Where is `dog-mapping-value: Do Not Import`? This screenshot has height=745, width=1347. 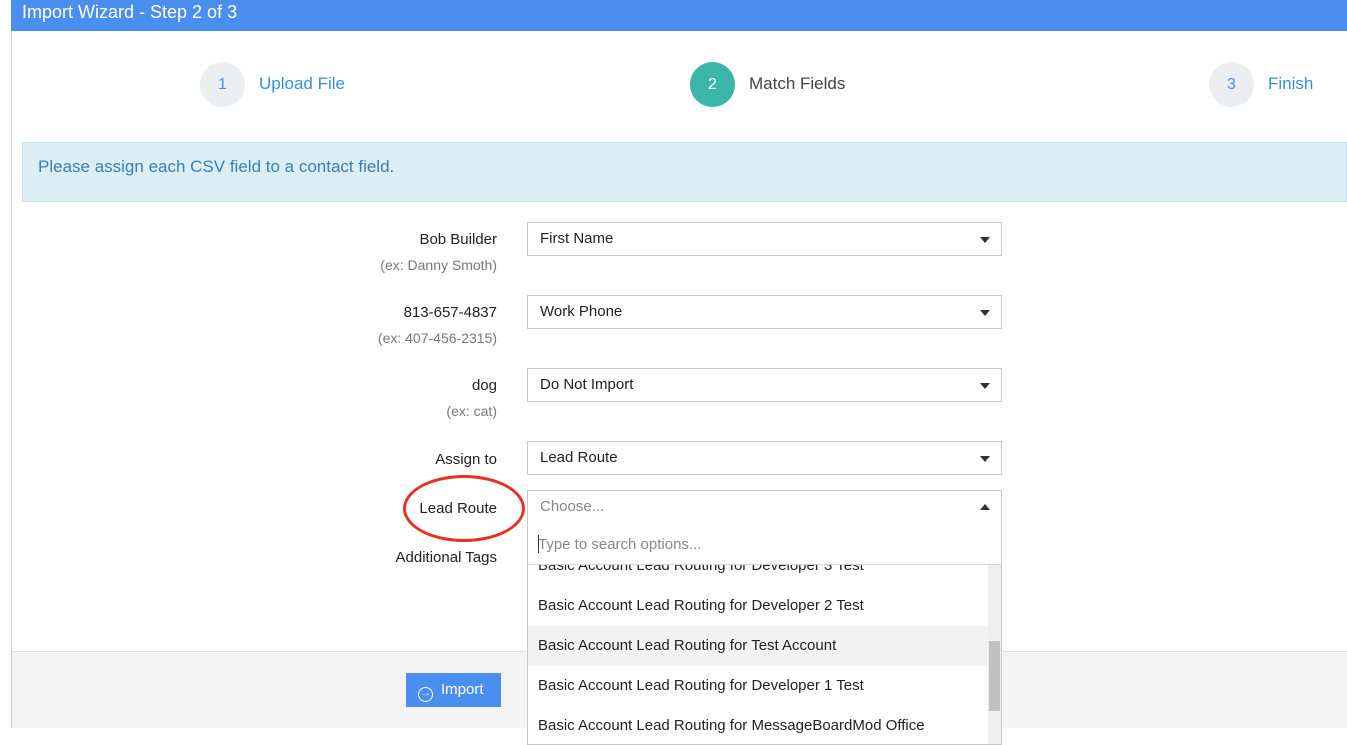 dog-mapping-value: Do Not Import is located at coordinates (587, 384).